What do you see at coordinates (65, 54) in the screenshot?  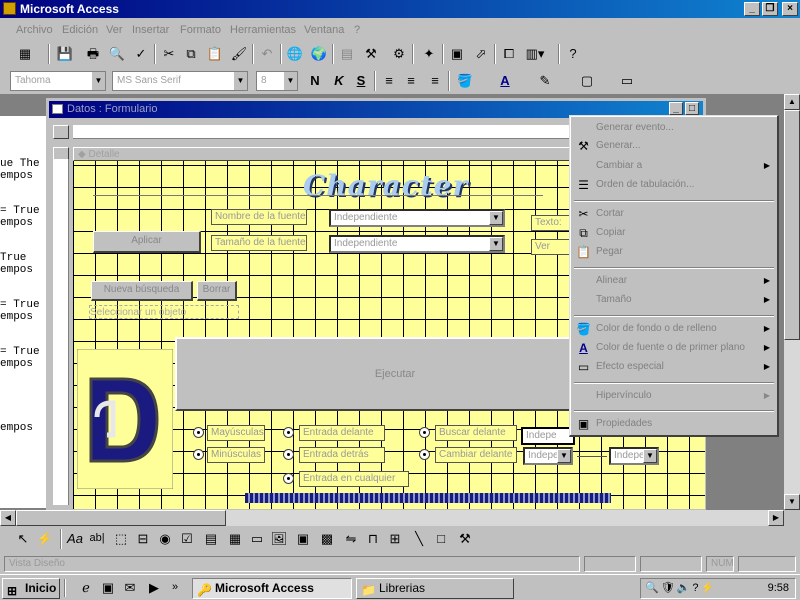 I see `save-icon: 💾` at bounding box center [65, 54].